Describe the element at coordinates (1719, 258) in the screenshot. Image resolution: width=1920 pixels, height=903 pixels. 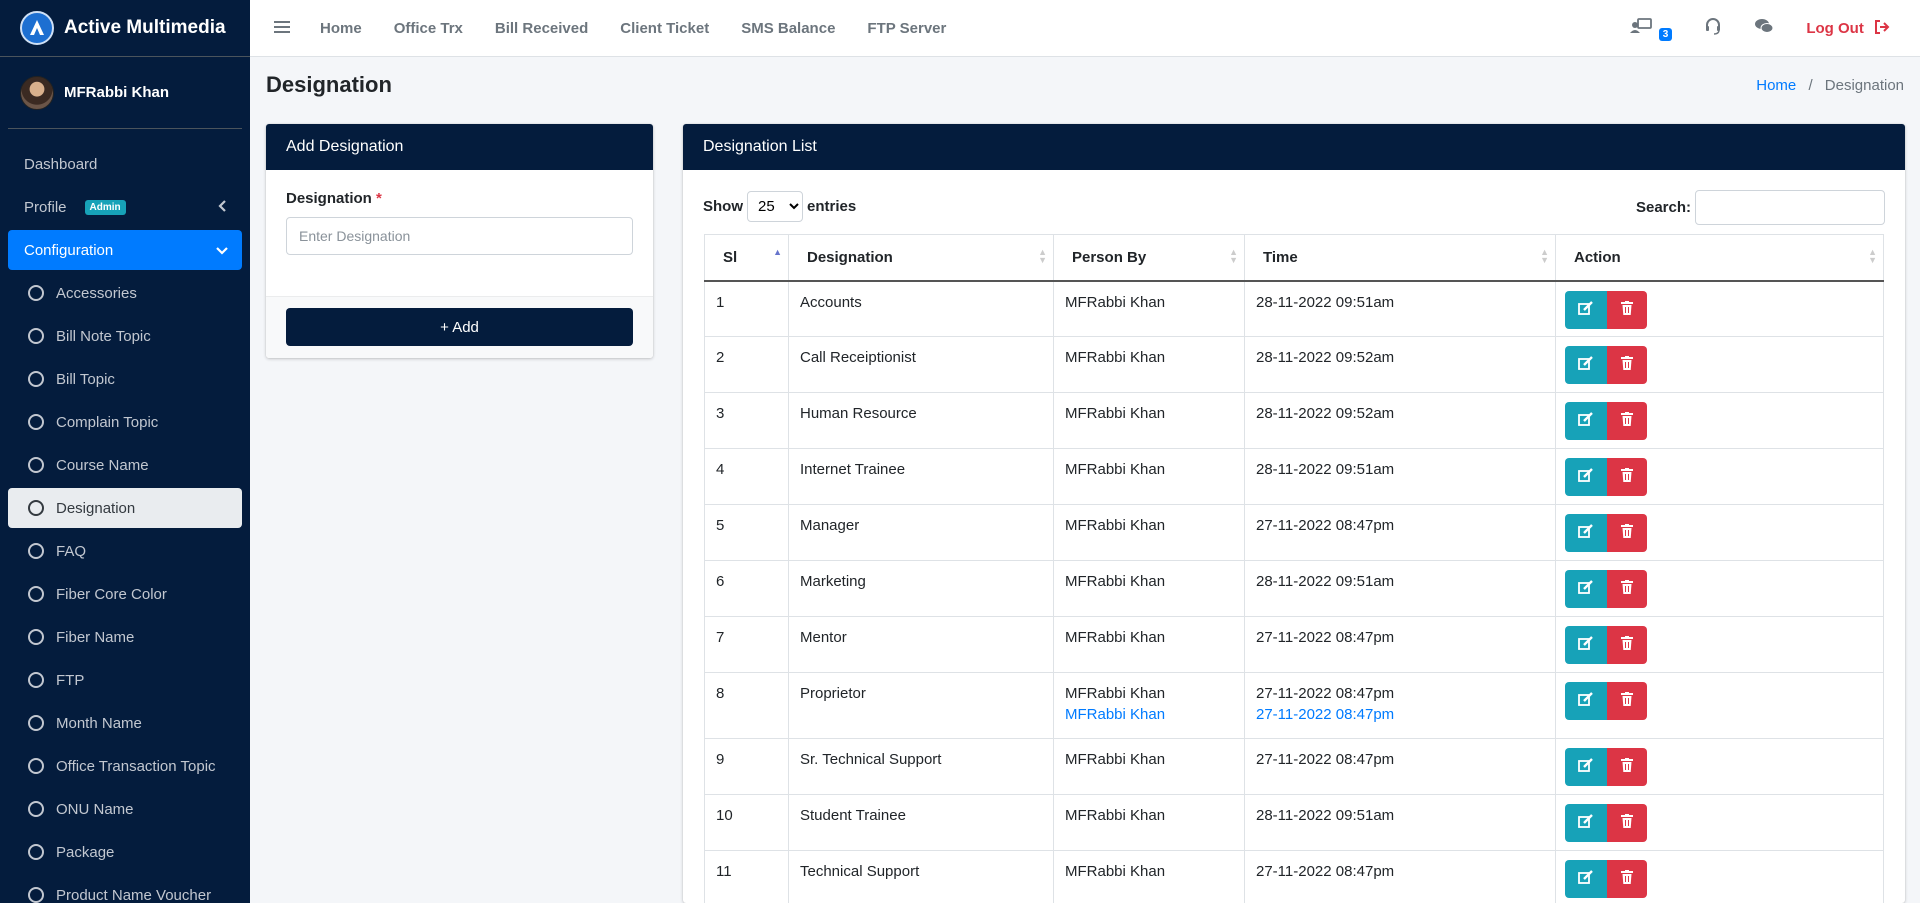
I see `column-header-action: Action ▲ ▼` at that location.